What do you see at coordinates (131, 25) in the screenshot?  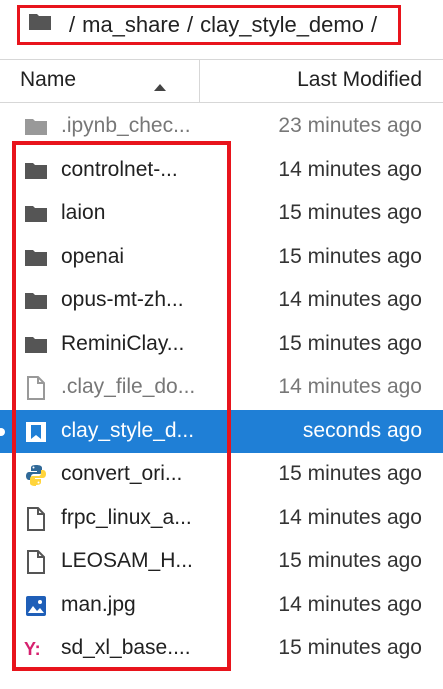 I see `breadcrumb-ma-share: ma_share` at bounding box center [131, 25].